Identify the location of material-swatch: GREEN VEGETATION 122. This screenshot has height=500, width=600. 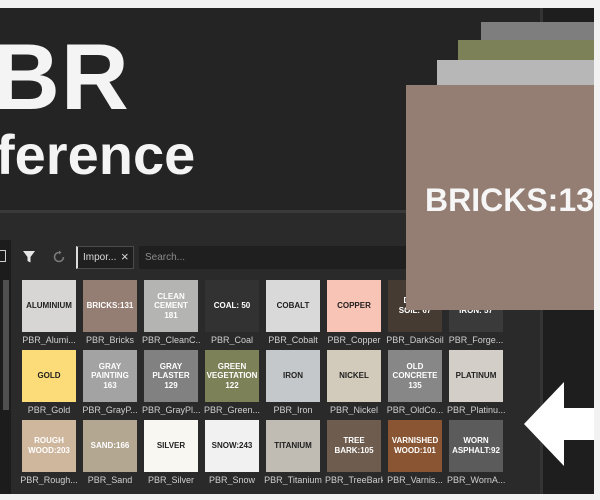
(232, 376).